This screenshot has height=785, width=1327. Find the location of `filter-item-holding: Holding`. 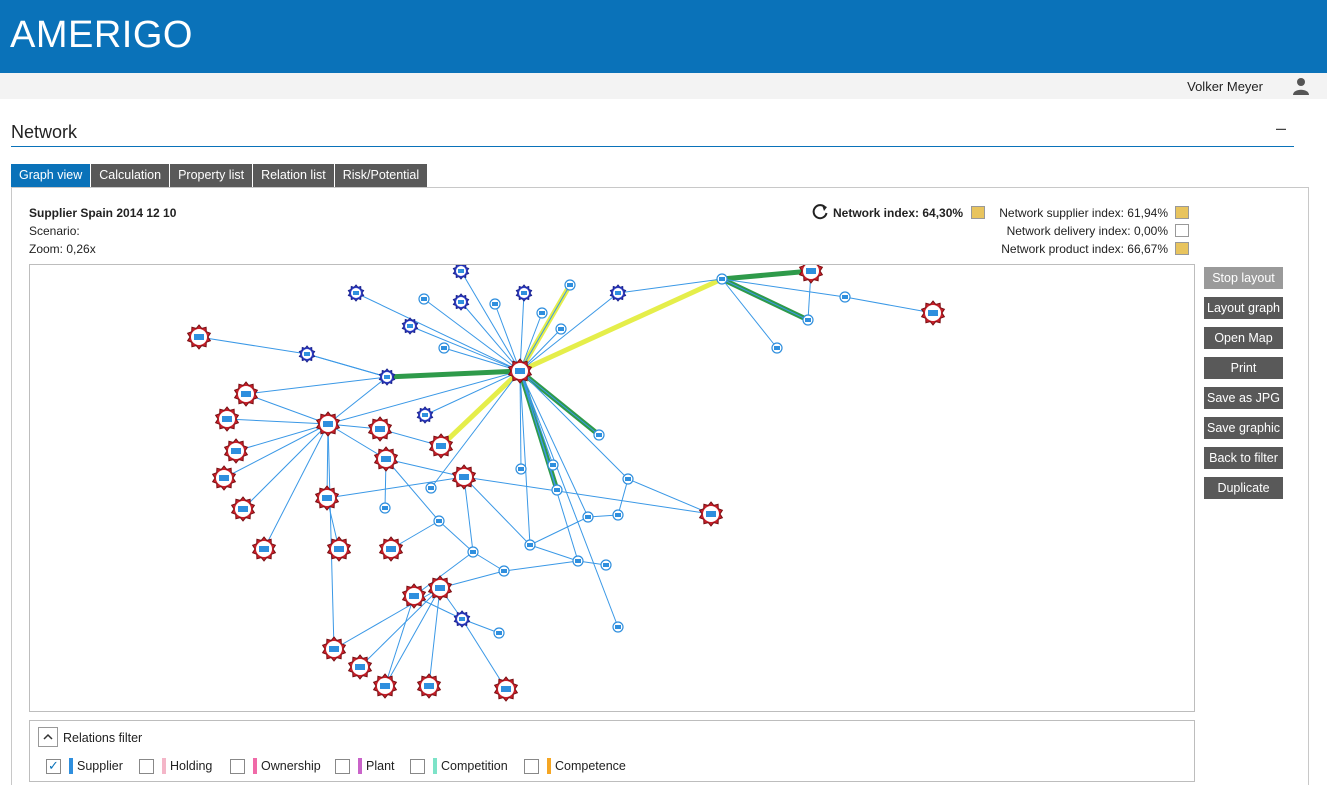

filter-item-holding: Holding is located at coordinates (175, 766).